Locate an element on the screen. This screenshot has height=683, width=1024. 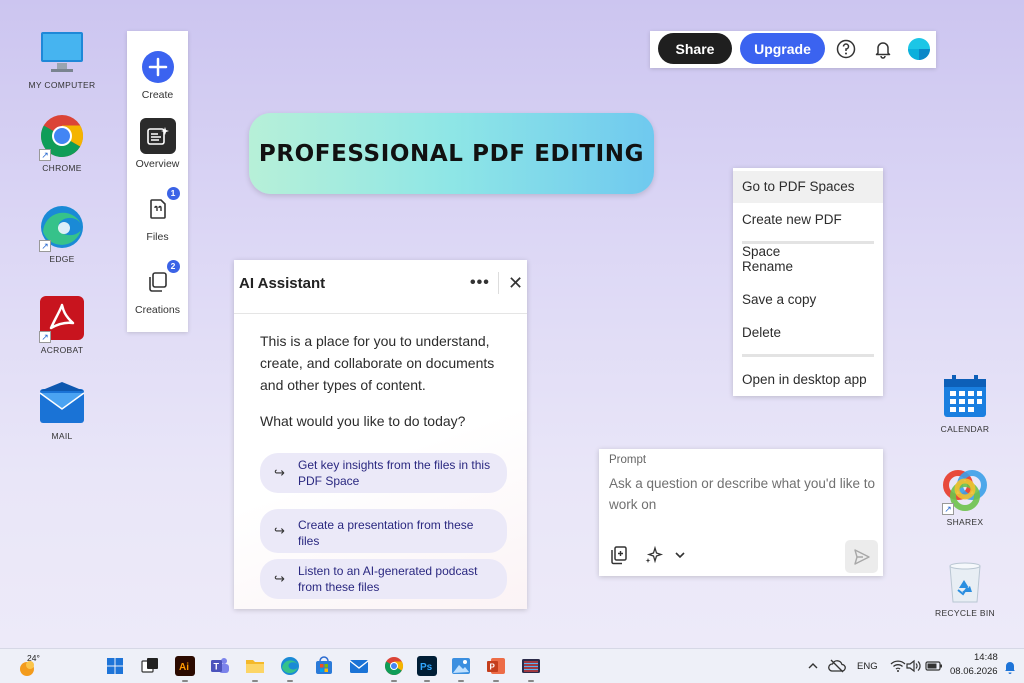
edge-taskbar-icon is located at coordinates (290, 666).